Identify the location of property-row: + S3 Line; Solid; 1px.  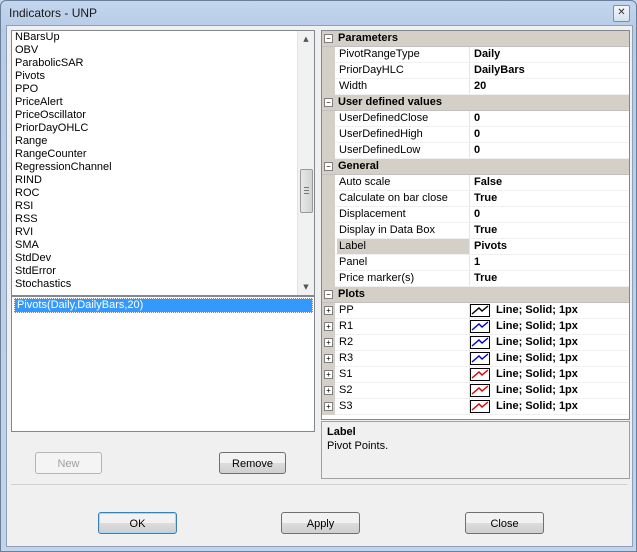
(475, 407).